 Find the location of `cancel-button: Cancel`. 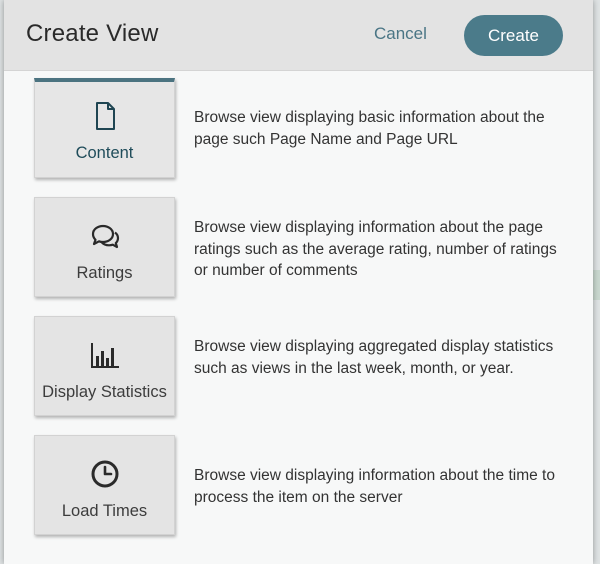

cancel-button: Cancel is located at coordinates (400, 34).